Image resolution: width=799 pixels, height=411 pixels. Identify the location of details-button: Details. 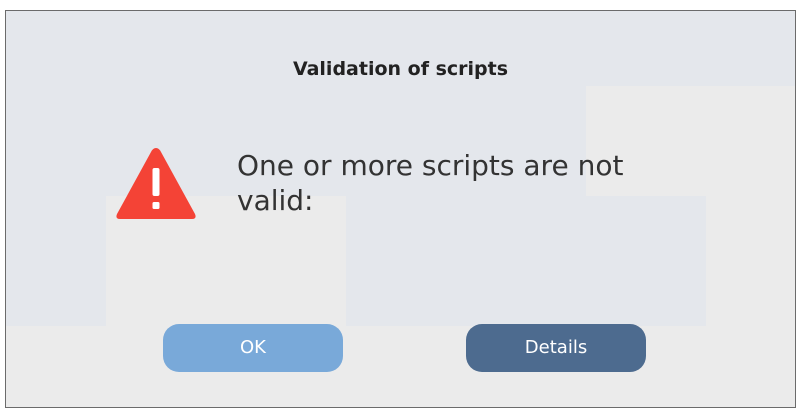
(556, 348).